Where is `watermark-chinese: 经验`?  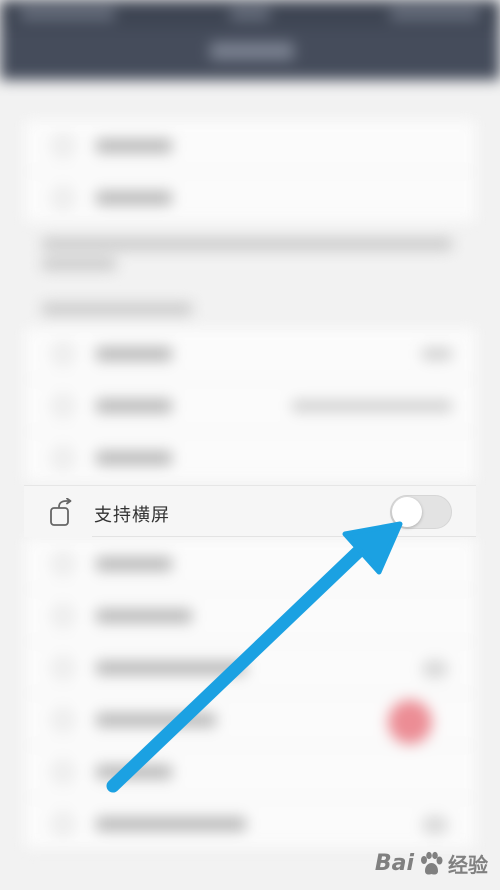
watermark-chinese: 经验 is located at coordinates (468, 865).